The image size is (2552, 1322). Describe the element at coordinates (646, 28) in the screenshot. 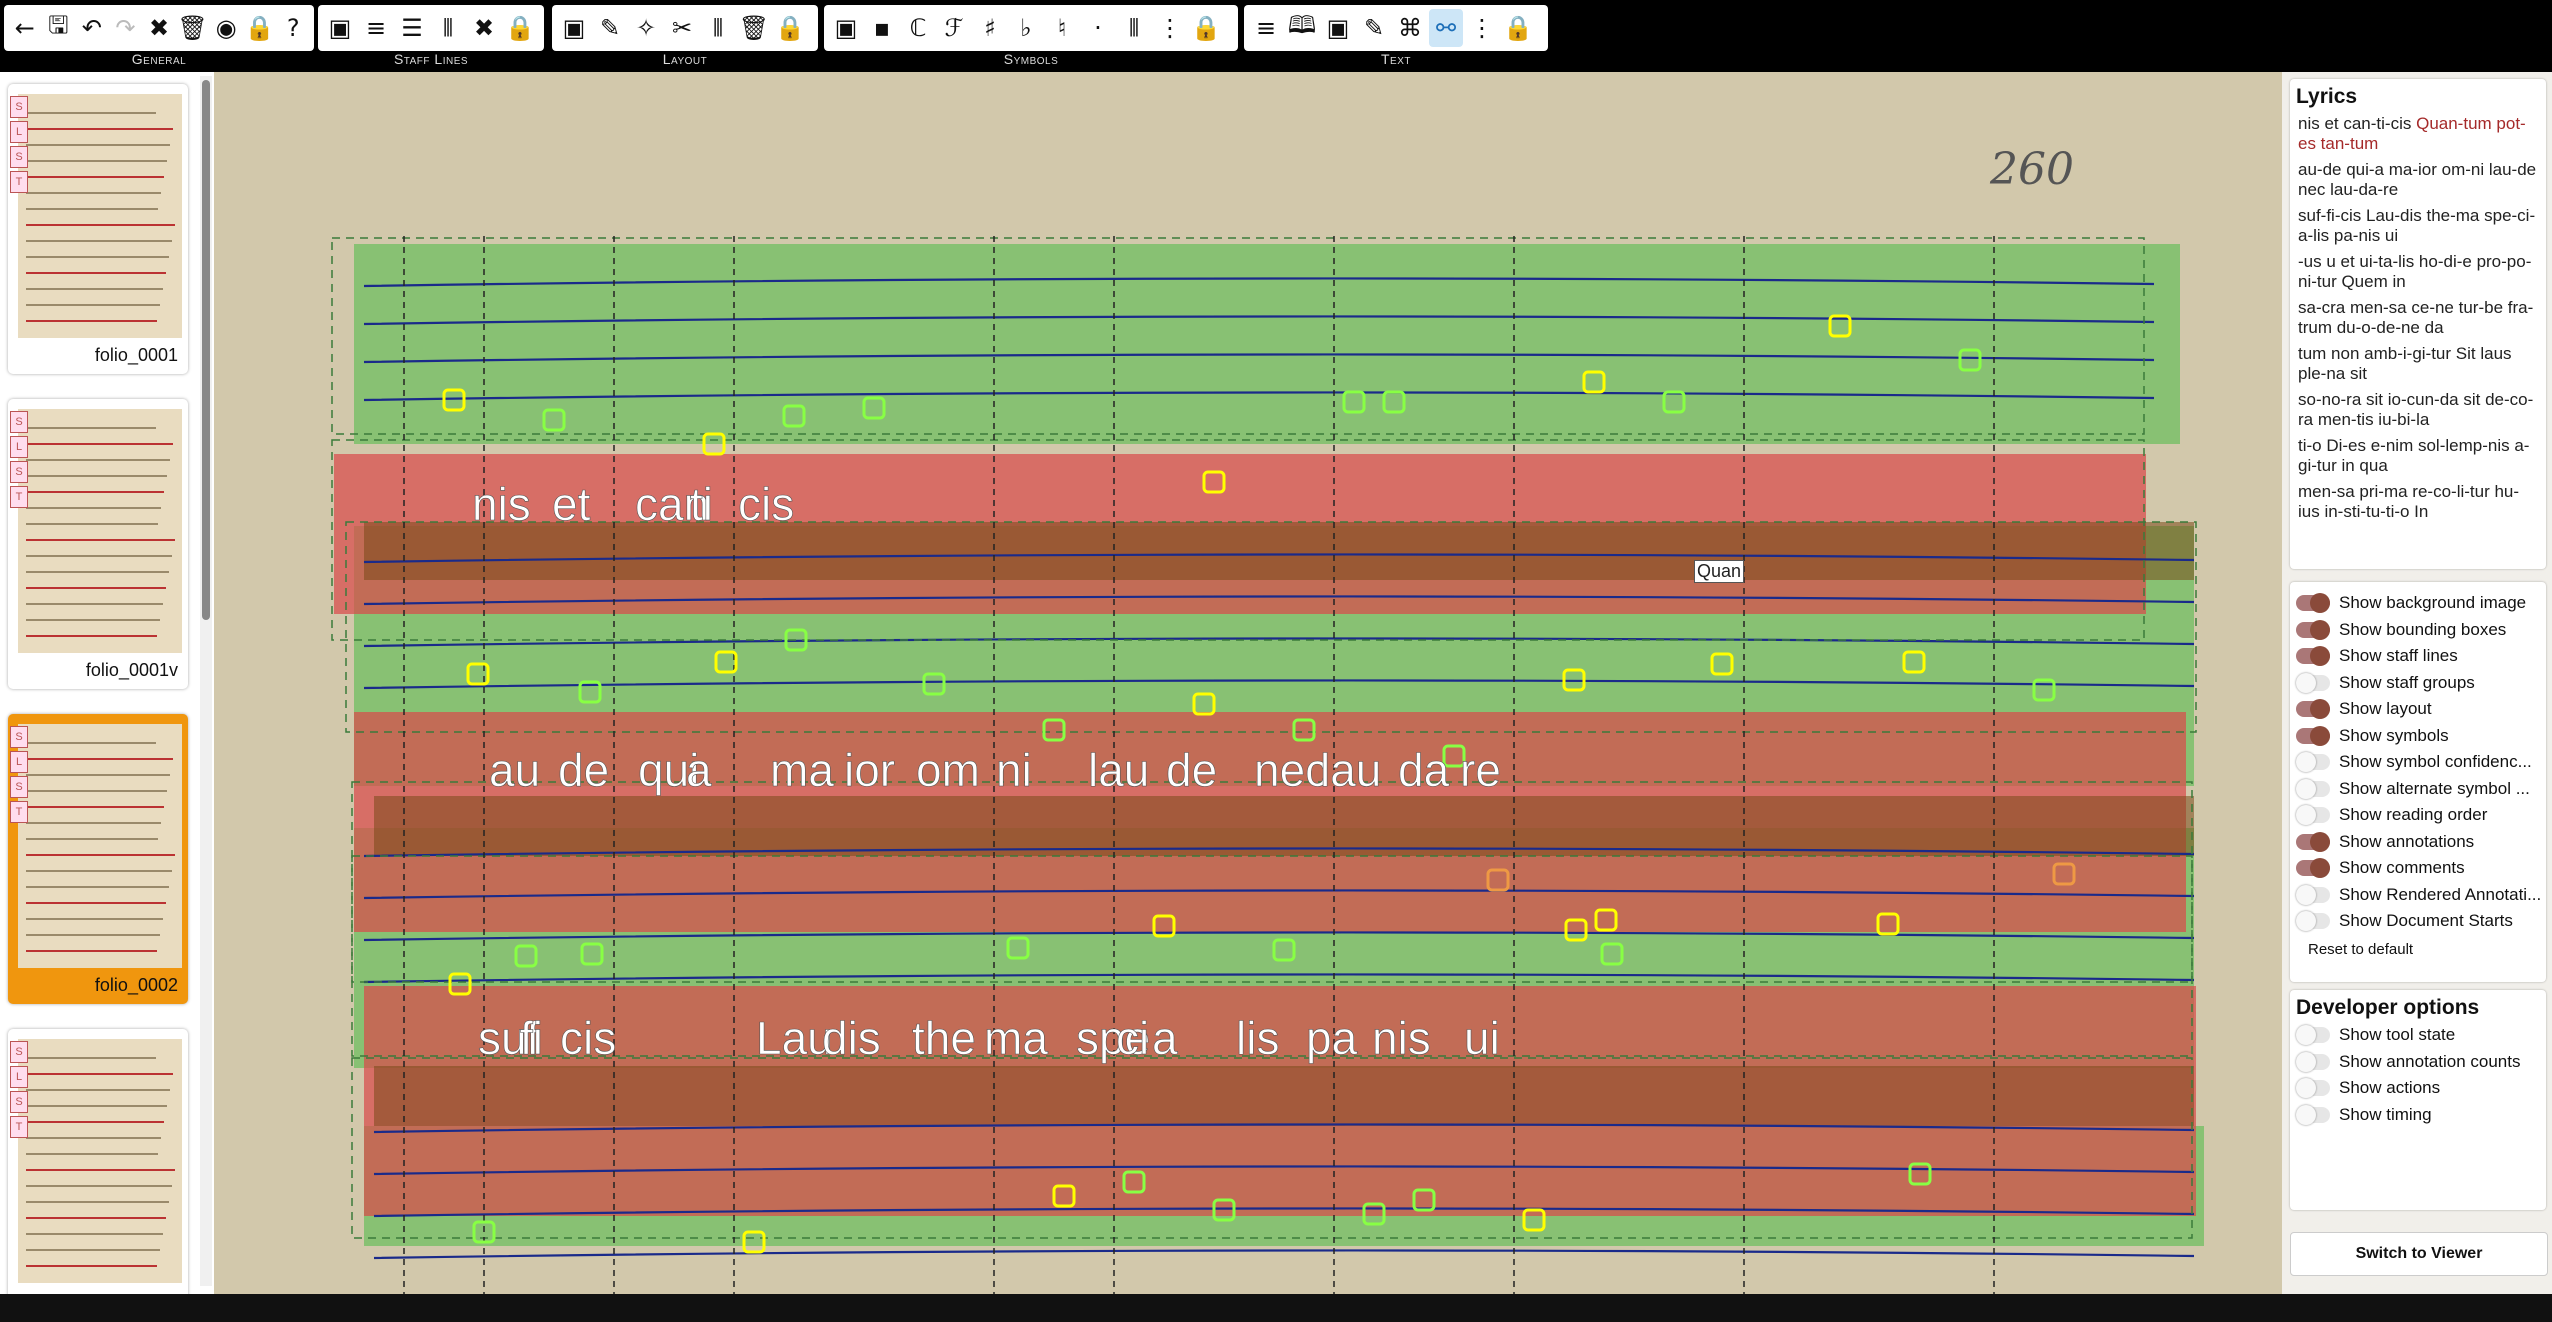

I see `magic-button: ✧` at that location.